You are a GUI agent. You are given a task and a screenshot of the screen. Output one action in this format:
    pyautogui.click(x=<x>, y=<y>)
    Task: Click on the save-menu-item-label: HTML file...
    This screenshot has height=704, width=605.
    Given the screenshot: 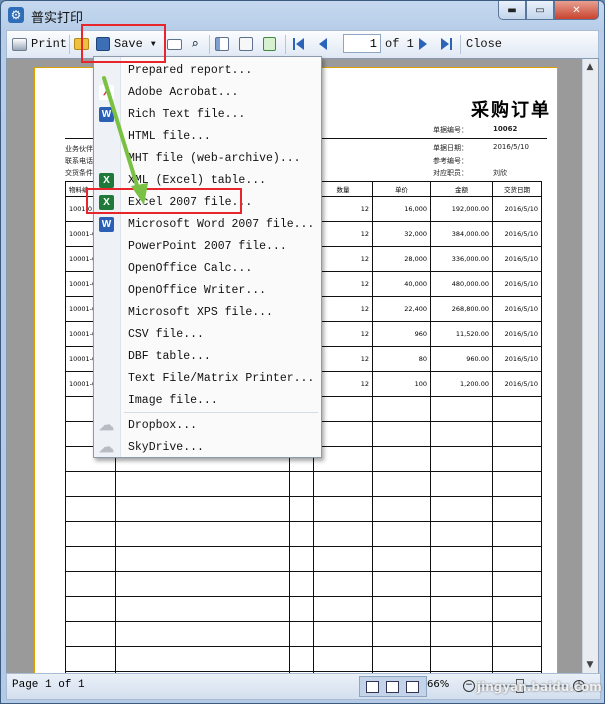 What is the action you would take?
    pyautogui.click(x=169, y=136)
    